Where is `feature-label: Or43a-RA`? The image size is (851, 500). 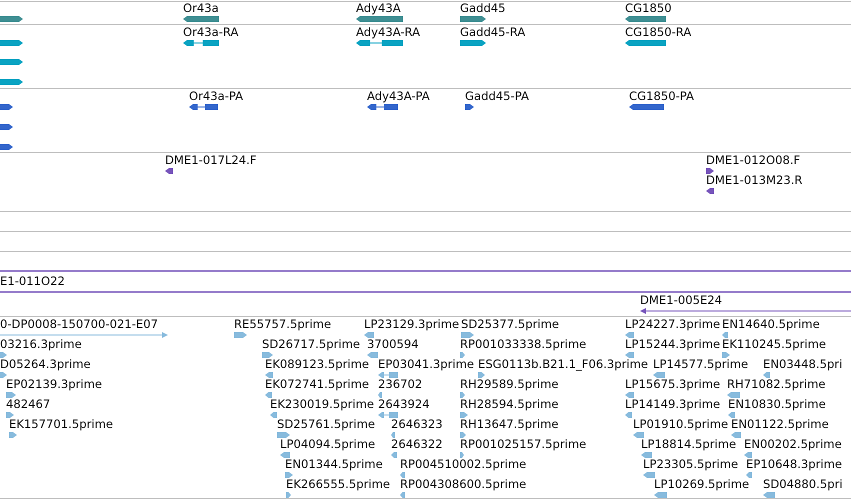
feature-label: Or43a-RA is located at coordinates (210, 32).